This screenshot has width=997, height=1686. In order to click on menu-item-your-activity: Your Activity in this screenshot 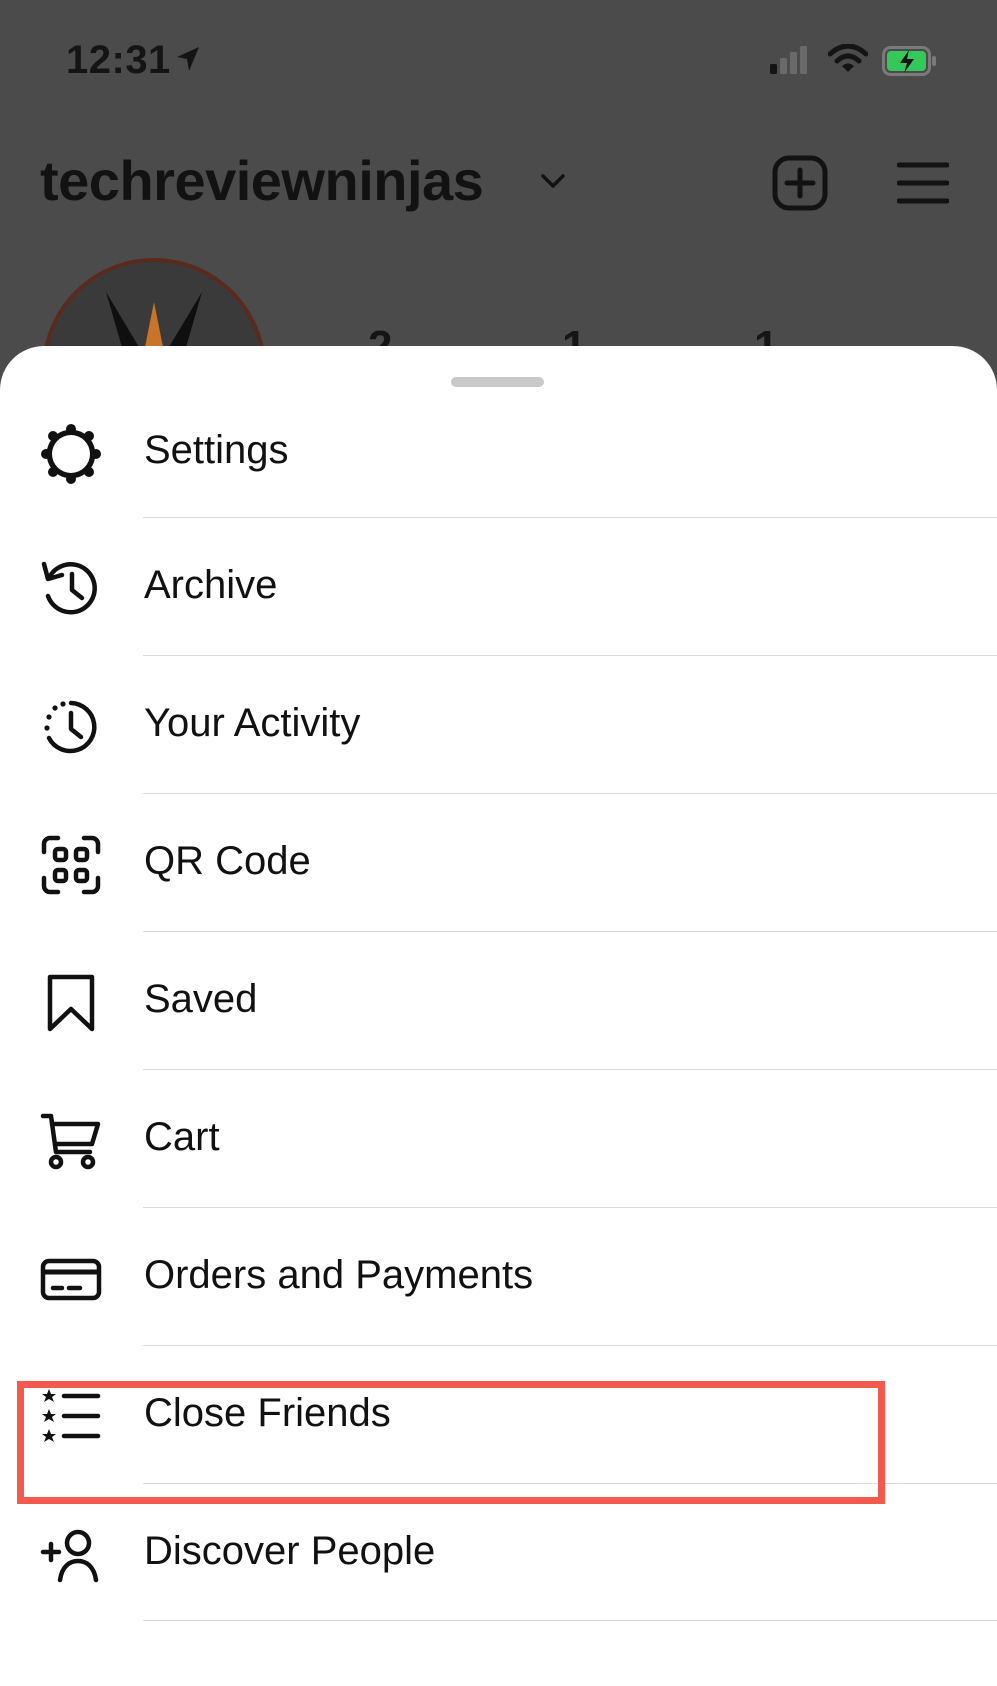, I will do `click(498, 726)`.